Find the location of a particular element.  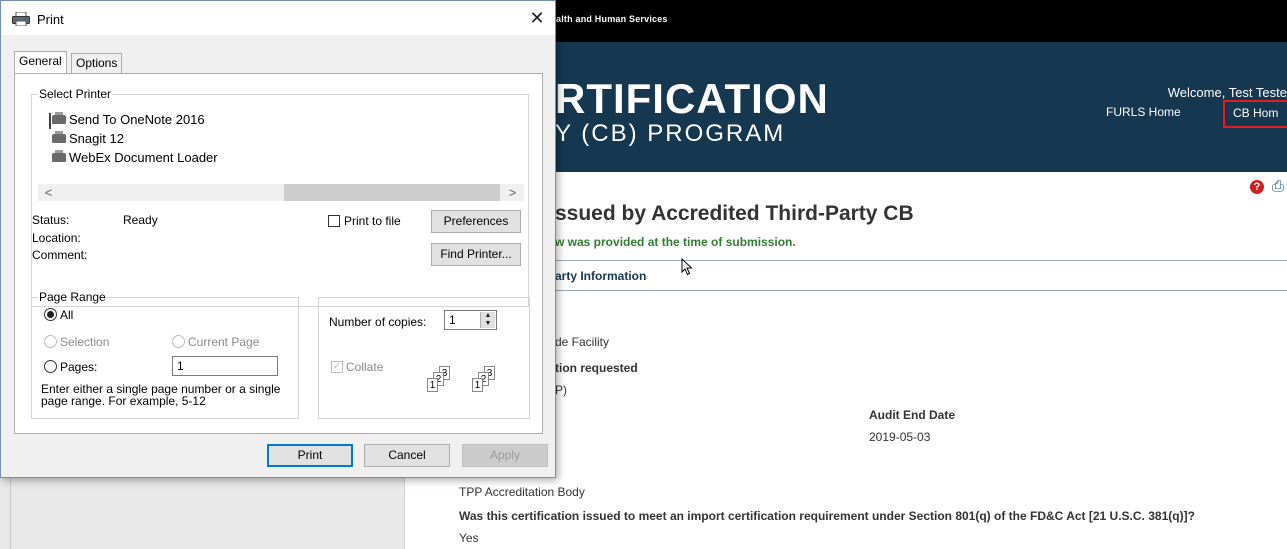

print-to-file-checkbox is located at coordinates (334, 221).